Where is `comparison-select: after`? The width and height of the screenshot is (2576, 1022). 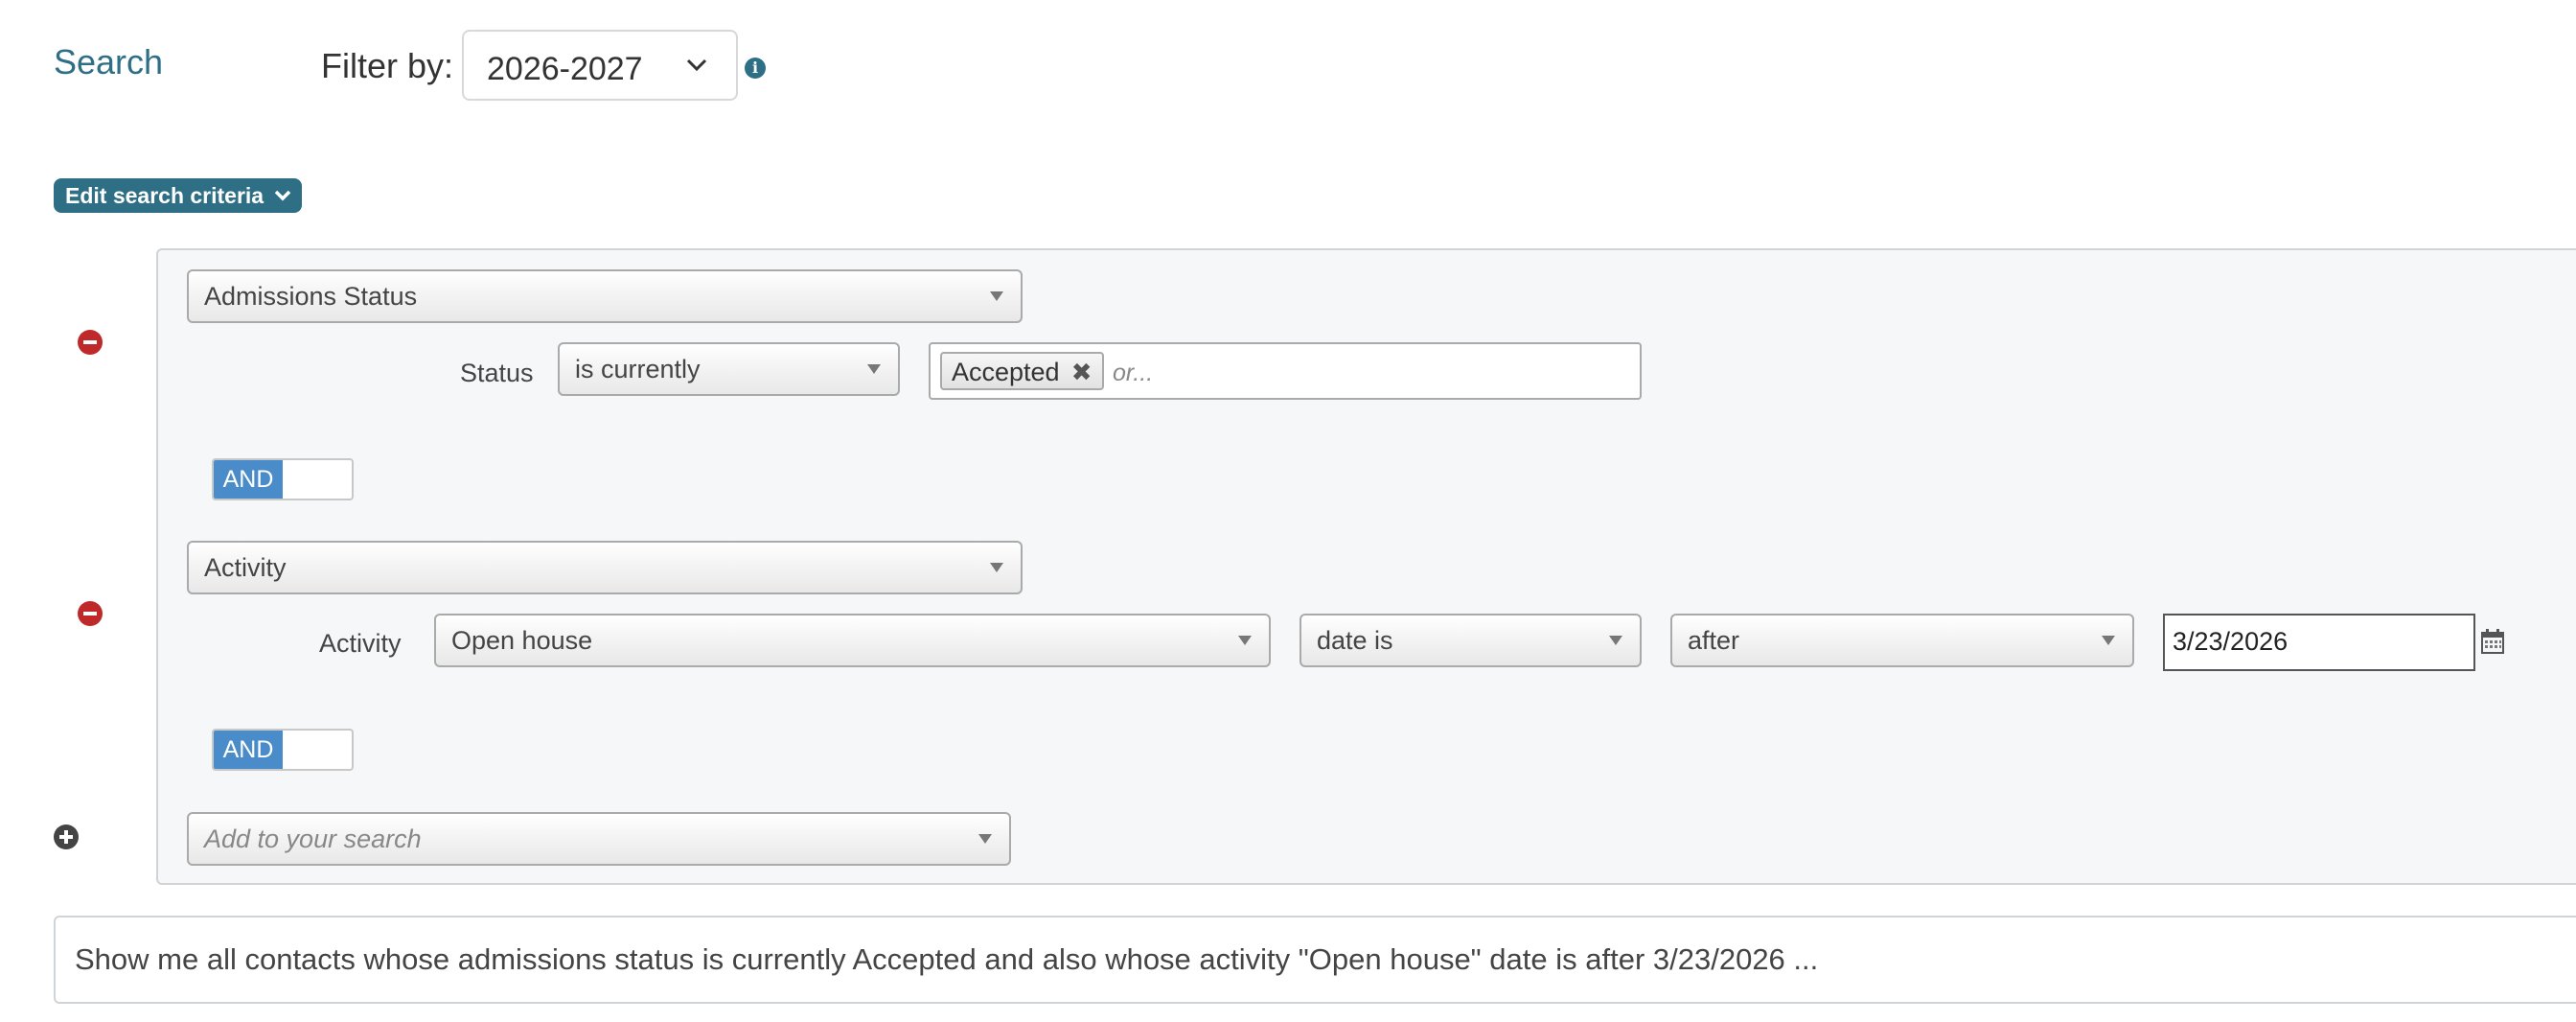 comparison-select: after is located at coordinates (1902, 640).